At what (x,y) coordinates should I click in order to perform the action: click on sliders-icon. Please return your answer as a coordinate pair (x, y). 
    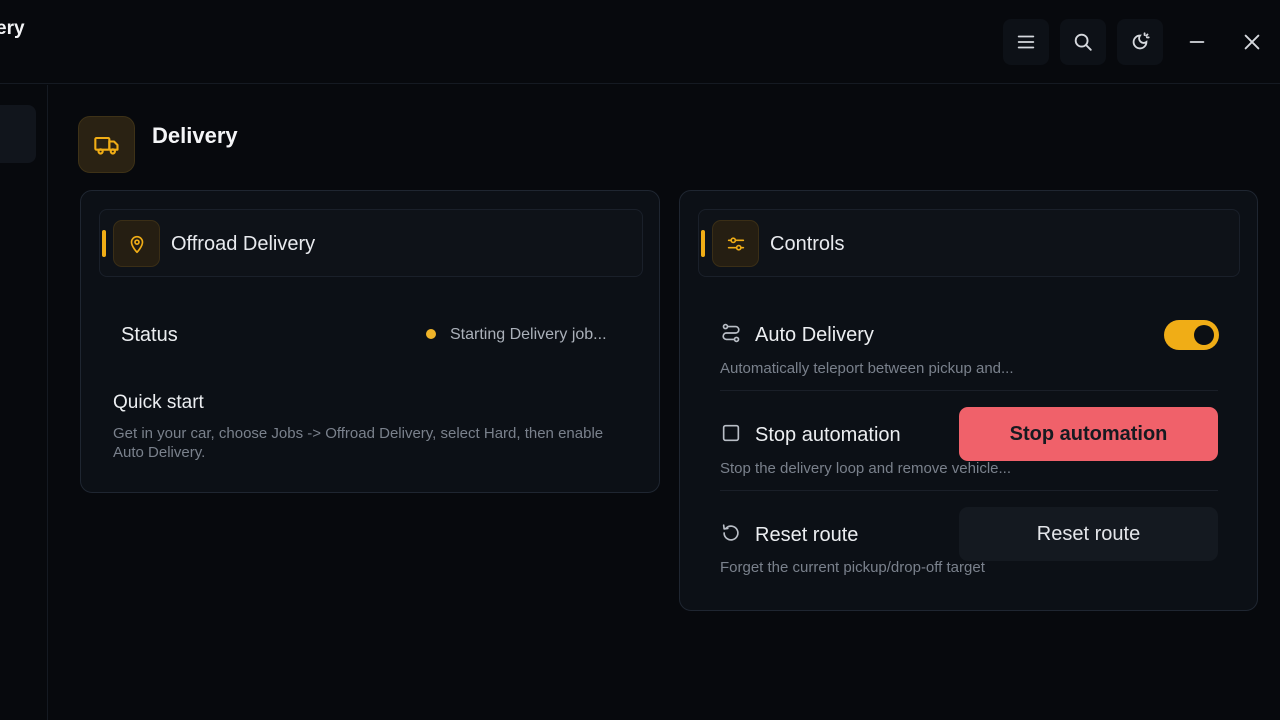
    Looking at the image, I should click on (735, 243).